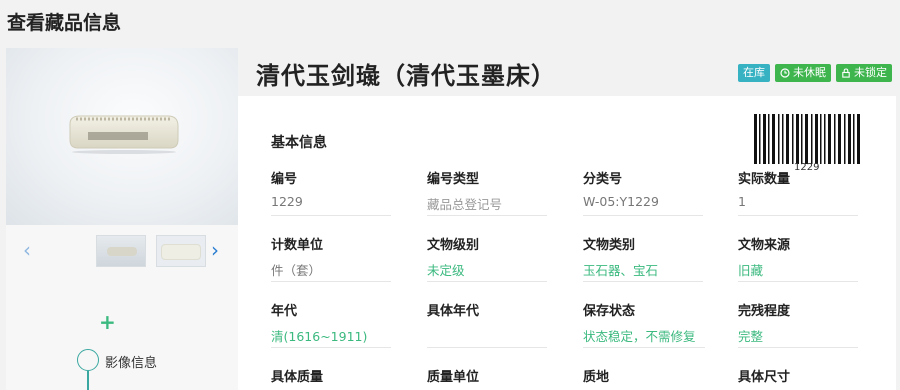 The height and width of the screenshot is (390, 900). I want to click on field-era: 年代 清(1616~1911), so click(331, 324).